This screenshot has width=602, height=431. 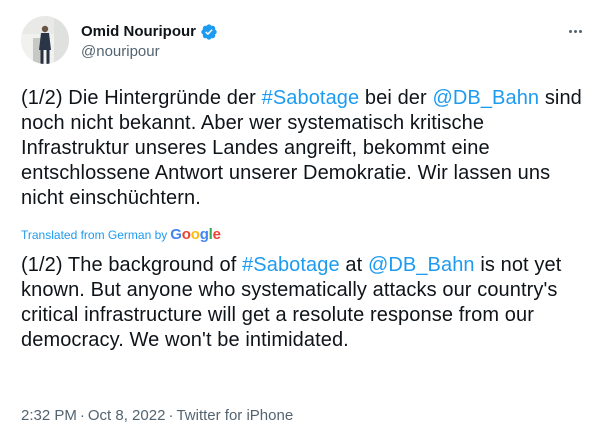 I want to click on tweet-metadata: 2:32 PM · Oct 8, 2022 · Twitter for iPhone, so click(x=157, y=416).